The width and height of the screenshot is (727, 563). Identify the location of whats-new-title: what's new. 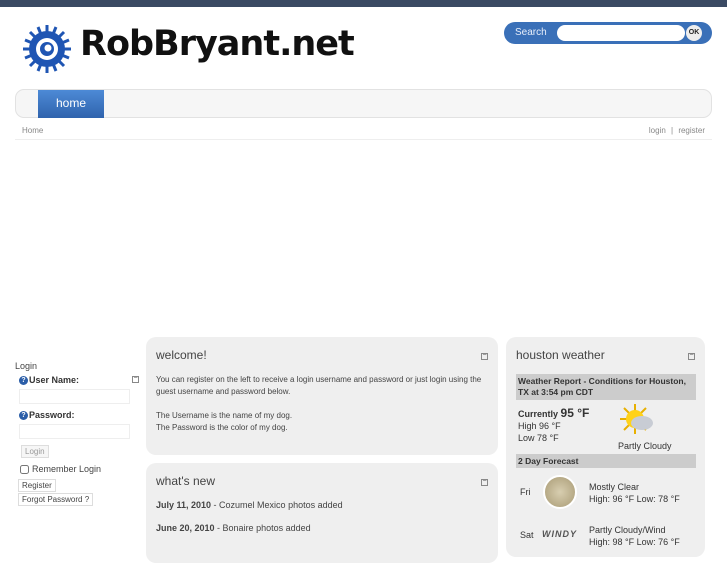
(185, 481).